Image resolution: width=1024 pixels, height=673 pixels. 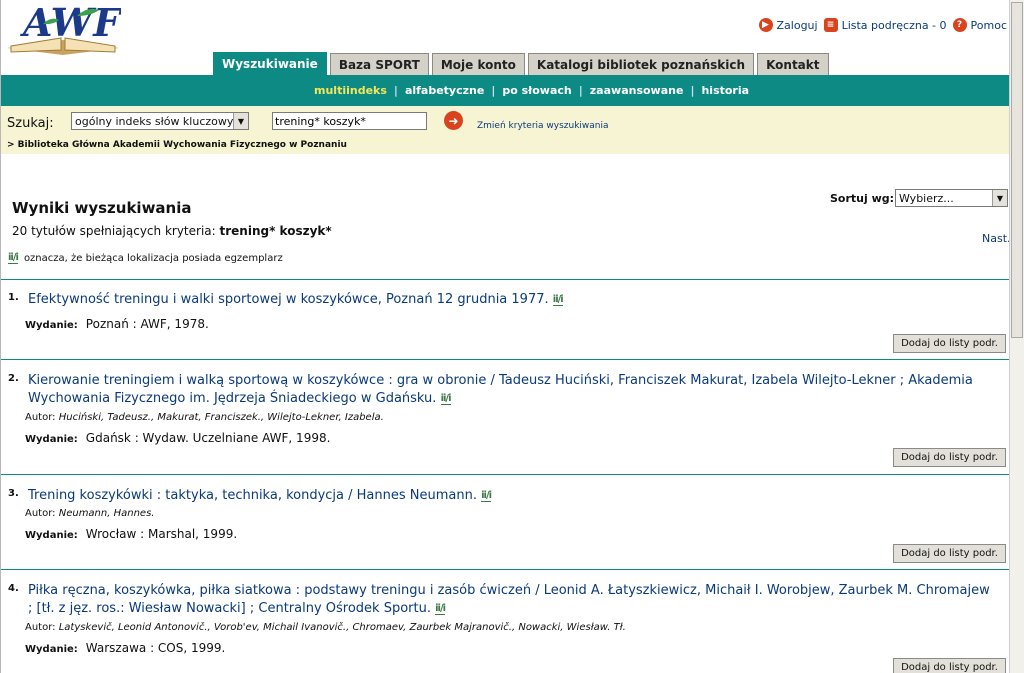 What do you see at coordinates (995, 238) in the screenshot?
I see `next-page-link: Nast.` at bounding box center [995, 238].